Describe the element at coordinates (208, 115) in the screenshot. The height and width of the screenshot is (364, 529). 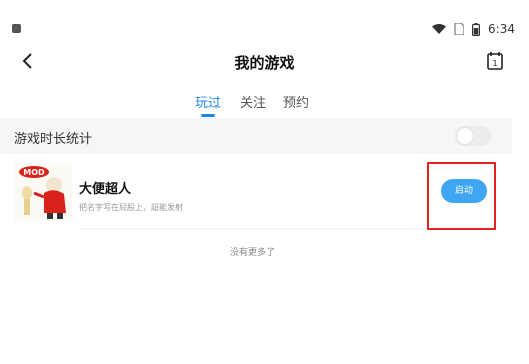
I see `tab-active-indicator` at that location.